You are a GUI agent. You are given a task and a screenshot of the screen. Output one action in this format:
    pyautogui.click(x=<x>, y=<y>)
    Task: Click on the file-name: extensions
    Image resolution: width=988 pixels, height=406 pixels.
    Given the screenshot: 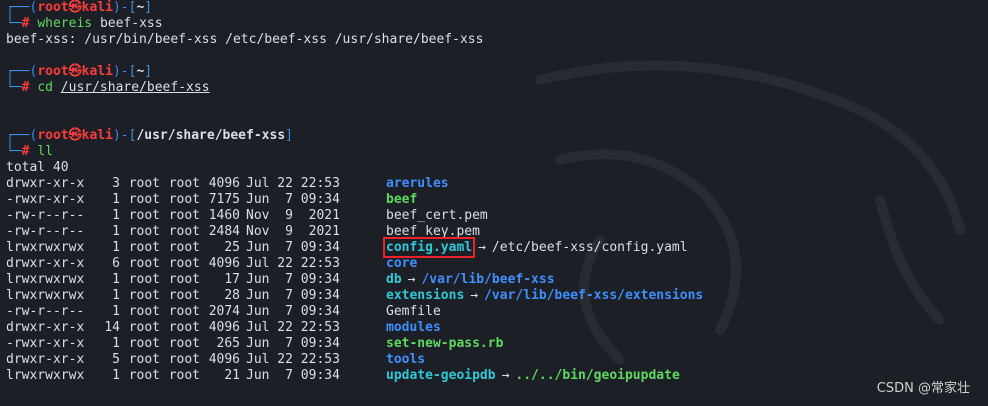 What is the action you would take?
    pyautogui.click(x=425, y=295)
    